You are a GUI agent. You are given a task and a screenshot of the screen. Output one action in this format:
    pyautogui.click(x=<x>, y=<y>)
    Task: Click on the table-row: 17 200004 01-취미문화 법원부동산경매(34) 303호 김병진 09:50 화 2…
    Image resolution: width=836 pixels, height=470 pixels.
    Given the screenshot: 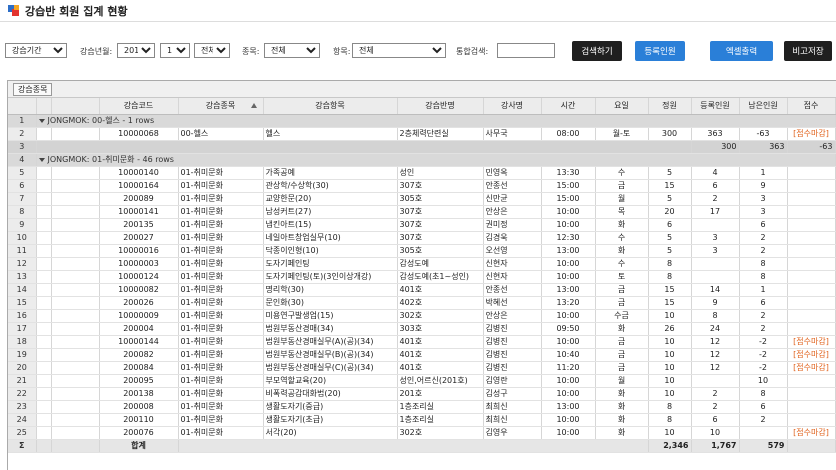 What is the action you would take?
    pyautogui.click(x=422, y=329)
    